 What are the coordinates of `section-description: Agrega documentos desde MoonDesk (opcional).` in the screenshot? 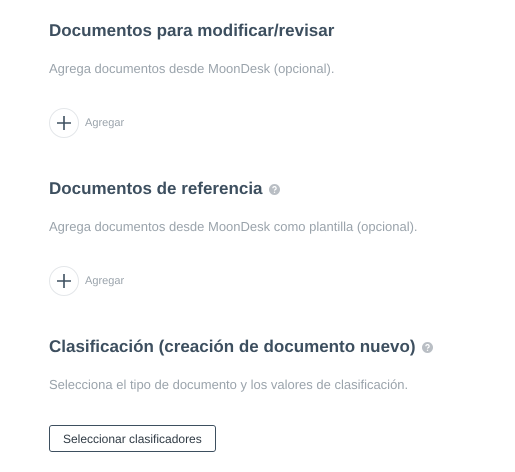 It's located at (191, 69).